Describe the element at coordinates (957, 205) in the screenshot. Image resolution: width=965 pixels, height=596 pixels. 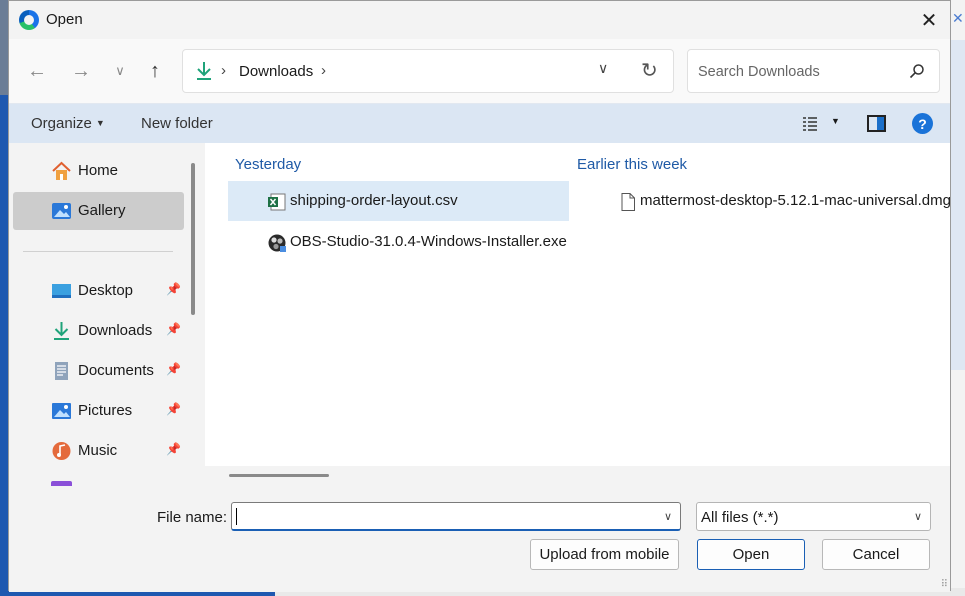
I see `background-panel` at that location.